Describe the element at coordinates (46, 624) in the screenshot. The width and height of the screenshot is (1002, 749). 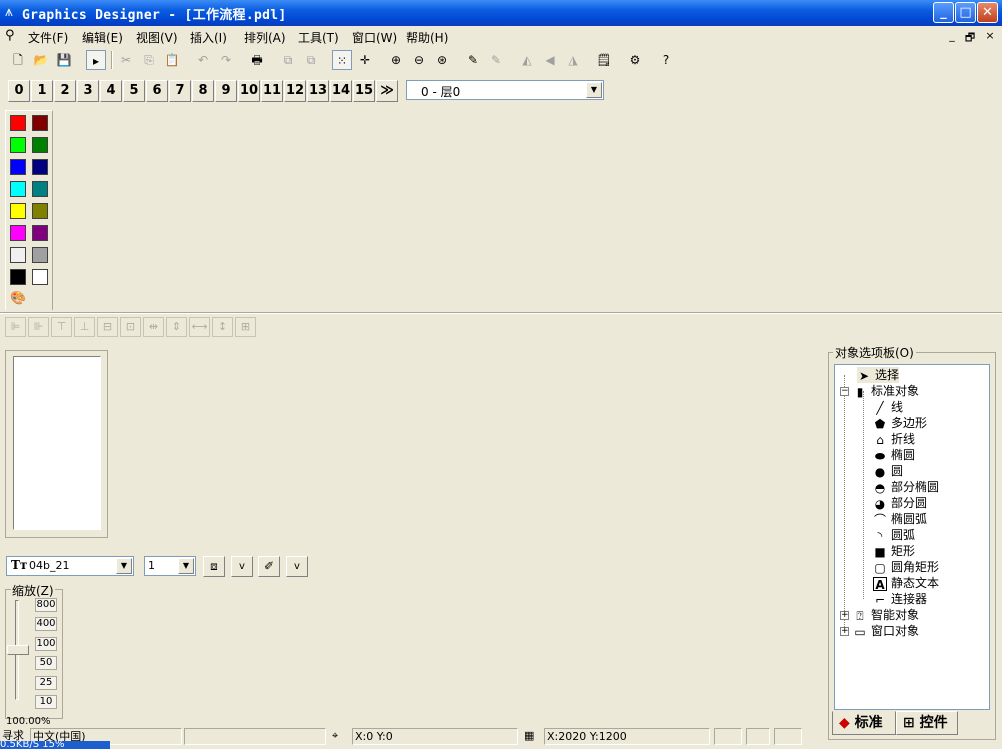
I see `zoom-preset-400: 400` at that location.